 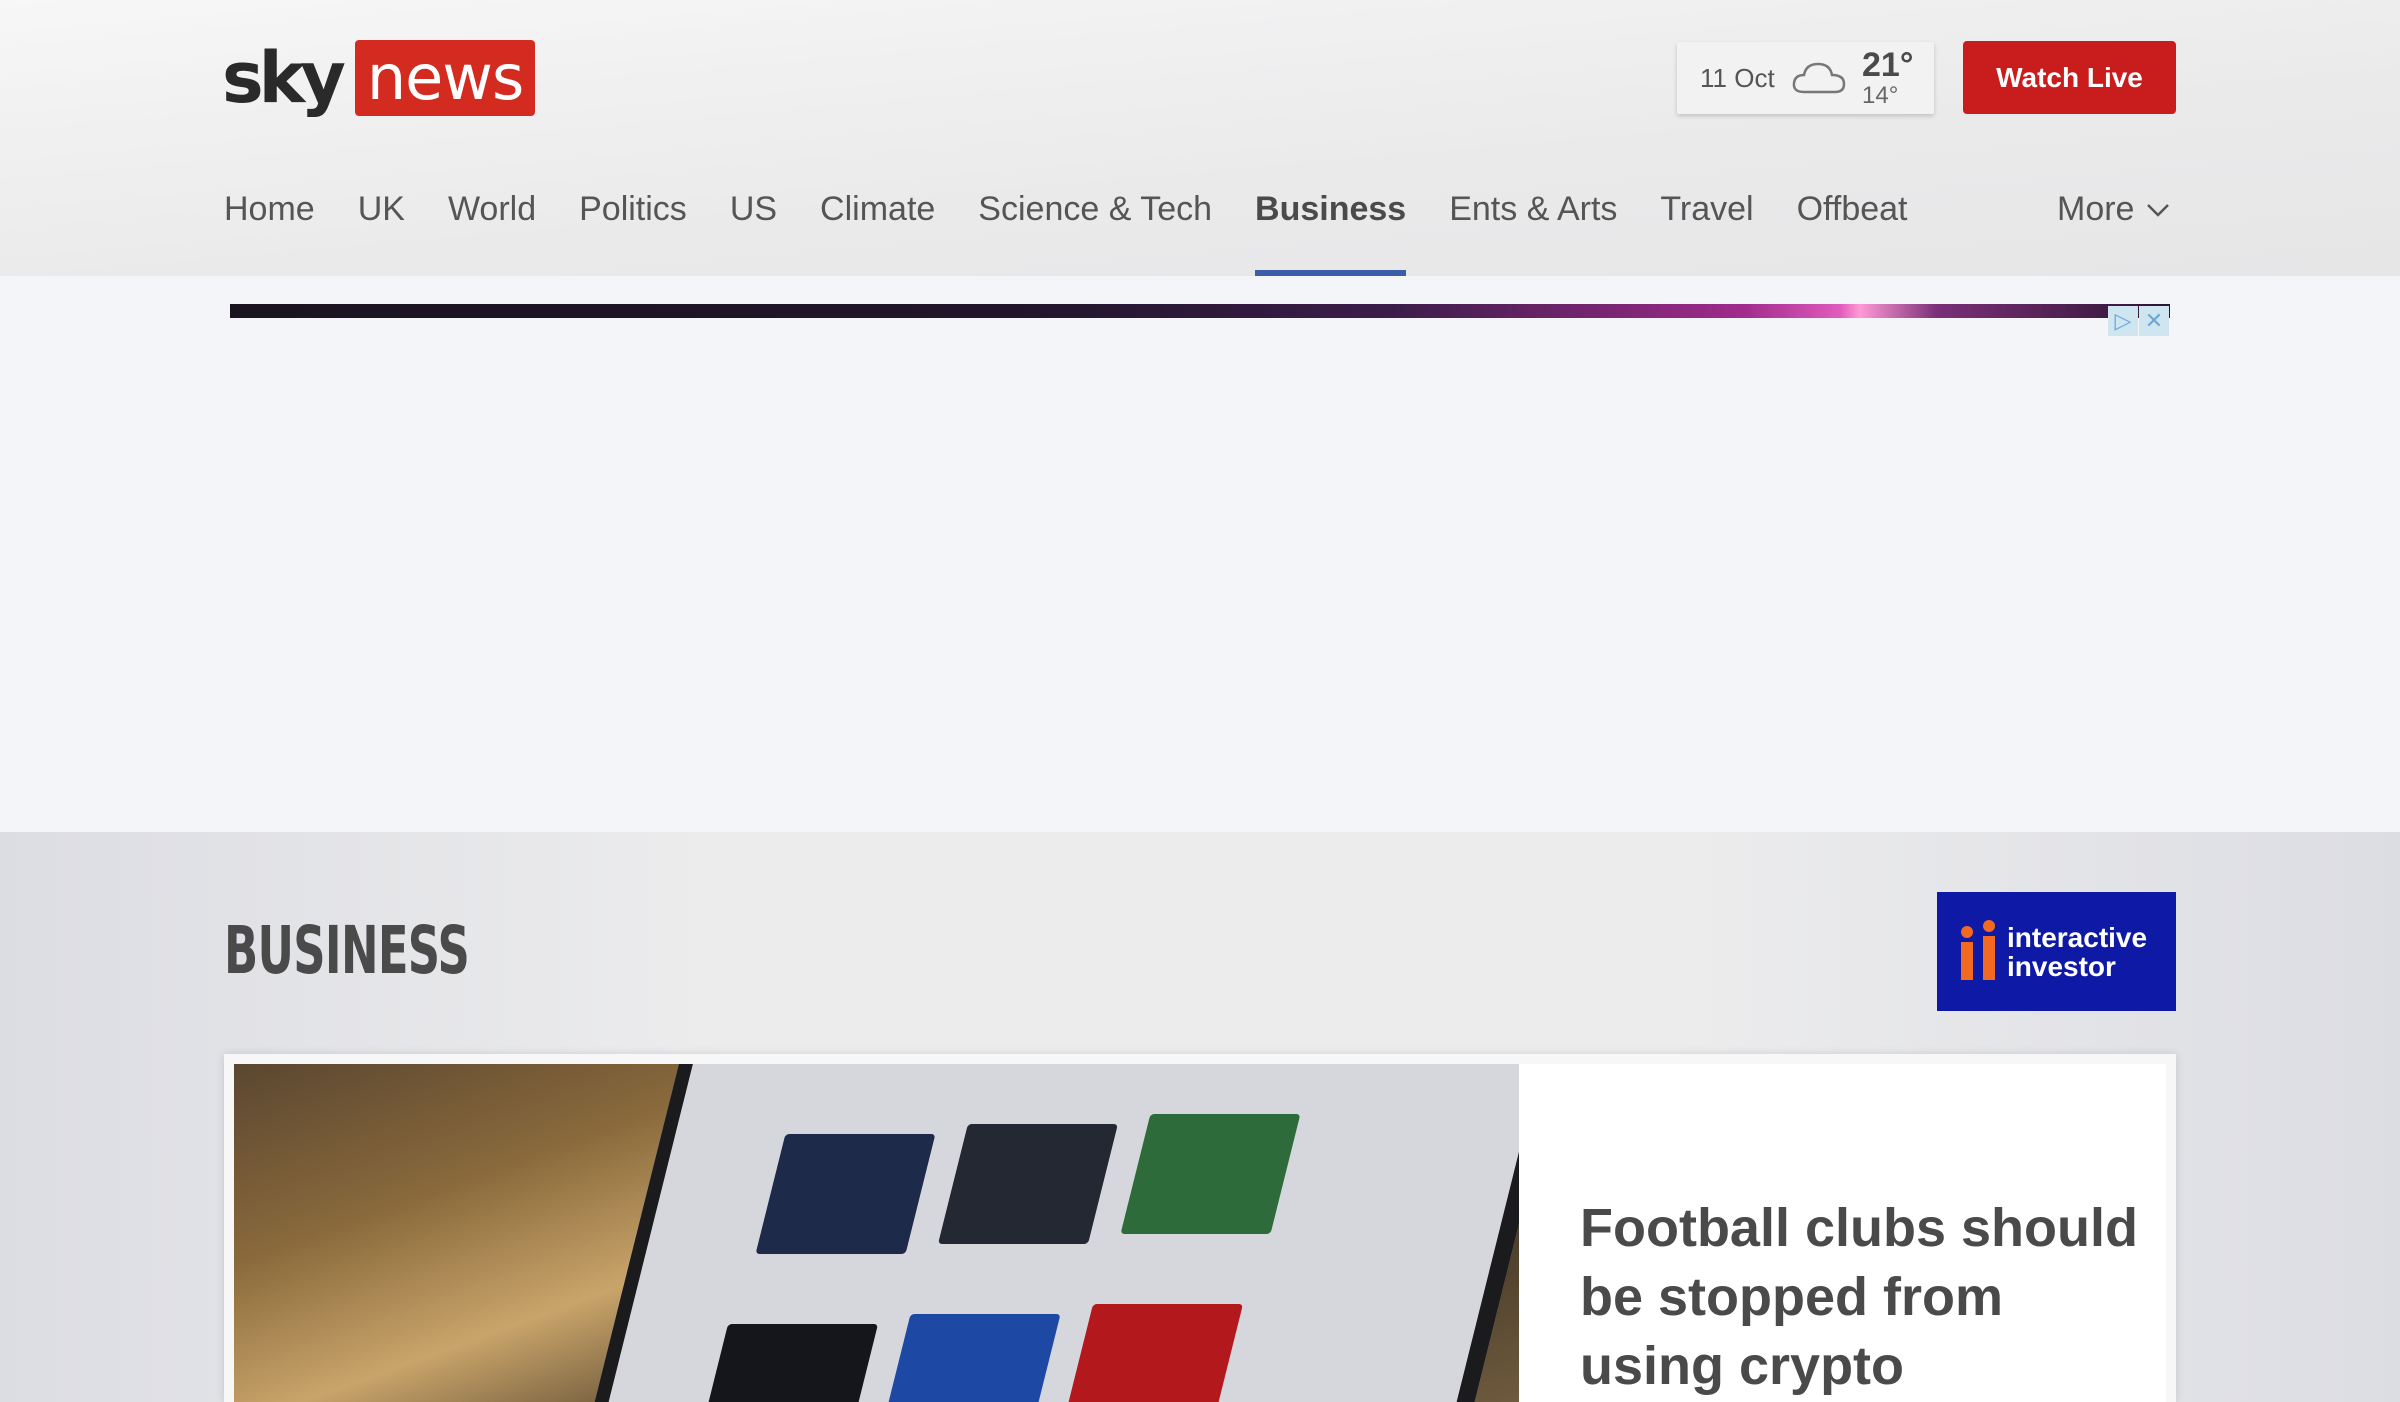 I want to click on ad-banner, so click(x=1200, y=311).